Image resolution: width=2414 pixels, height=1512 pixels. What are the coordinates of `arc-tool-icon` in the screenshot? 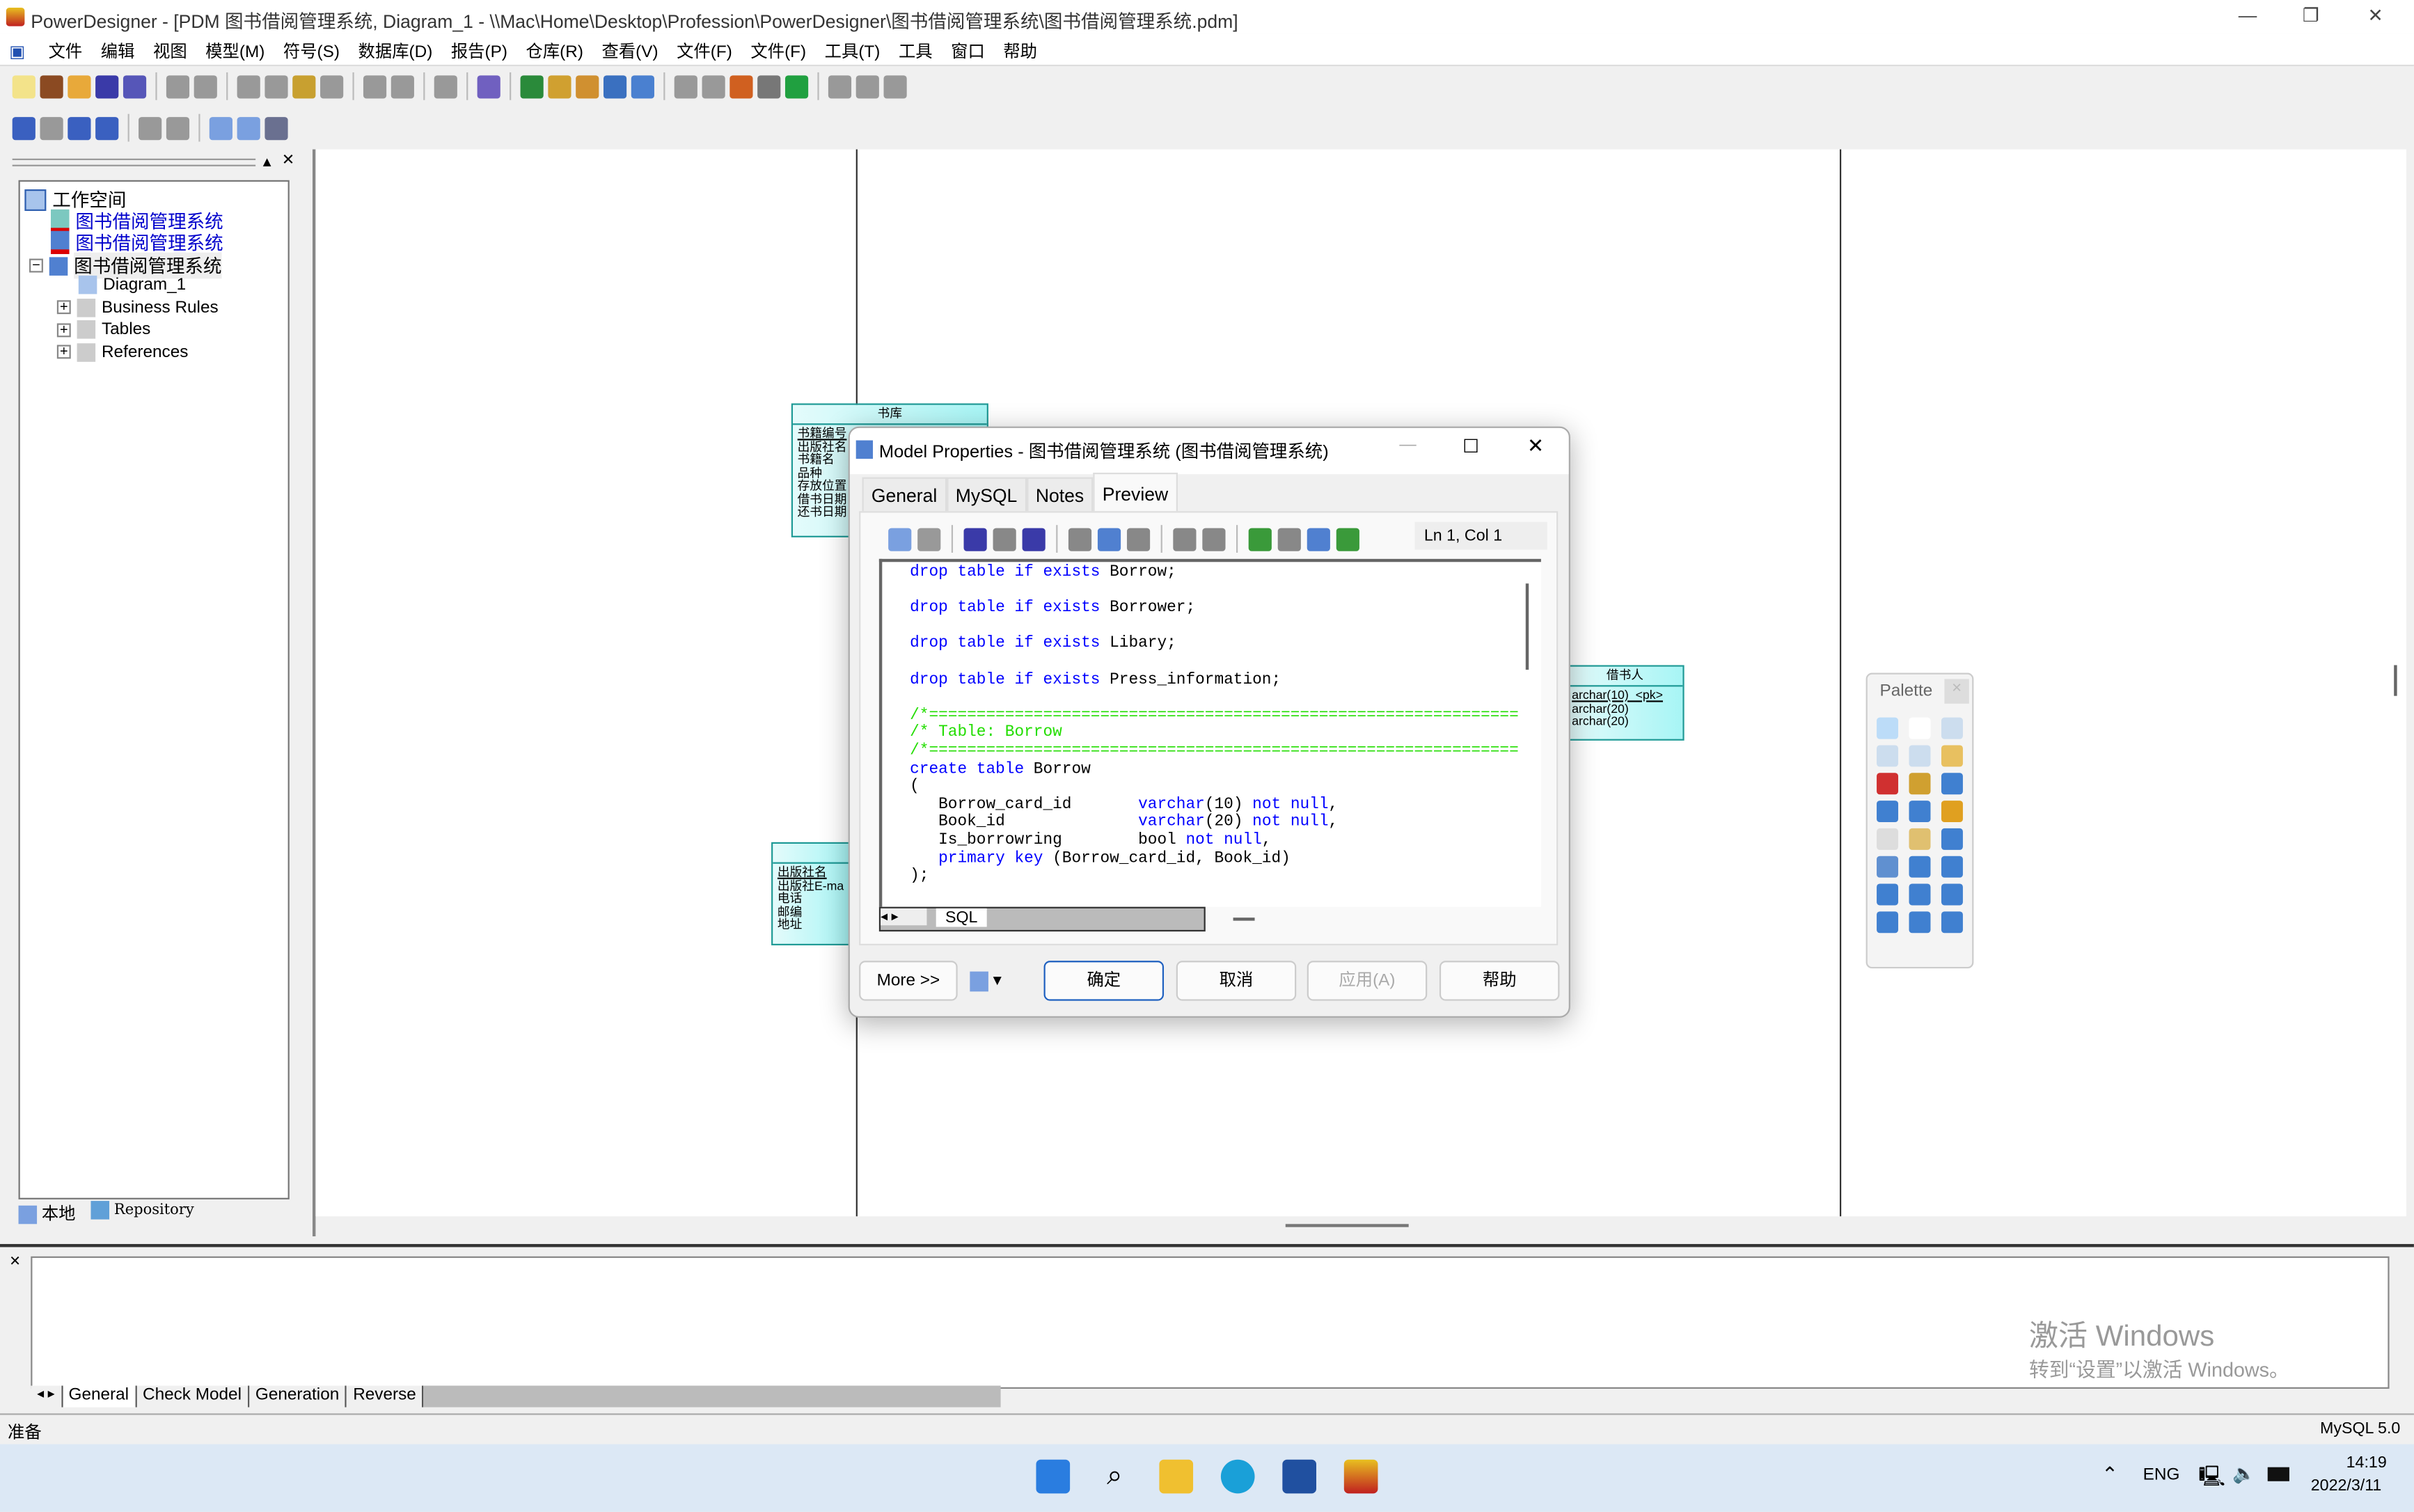 It's located at (1888, 894).